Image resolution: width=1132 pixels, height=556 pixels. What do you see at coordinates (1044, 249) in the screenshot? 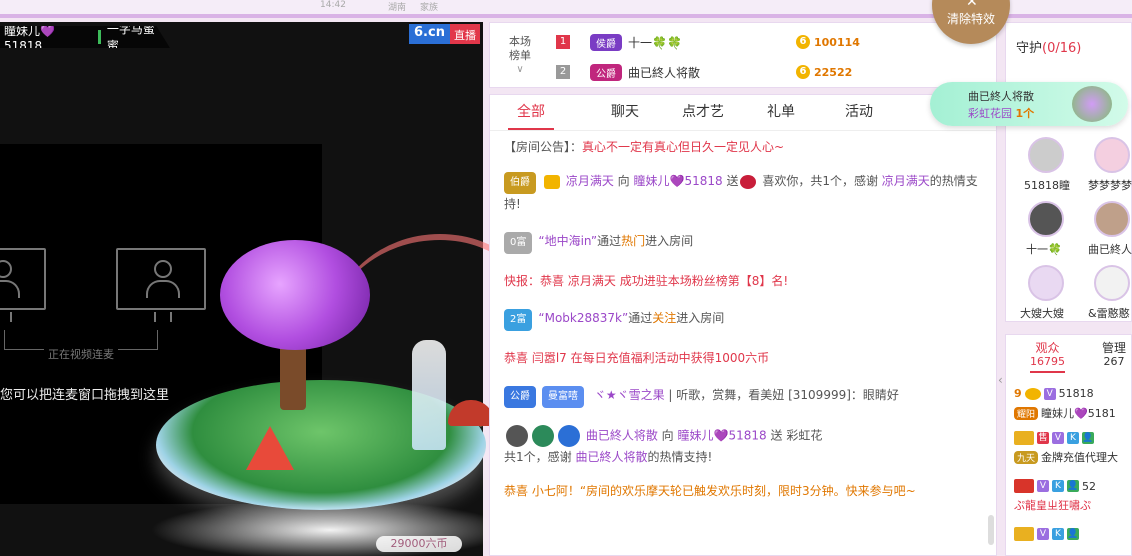
I see `guard-member-name: 十一🍀` at bounding box center [1044, 249].